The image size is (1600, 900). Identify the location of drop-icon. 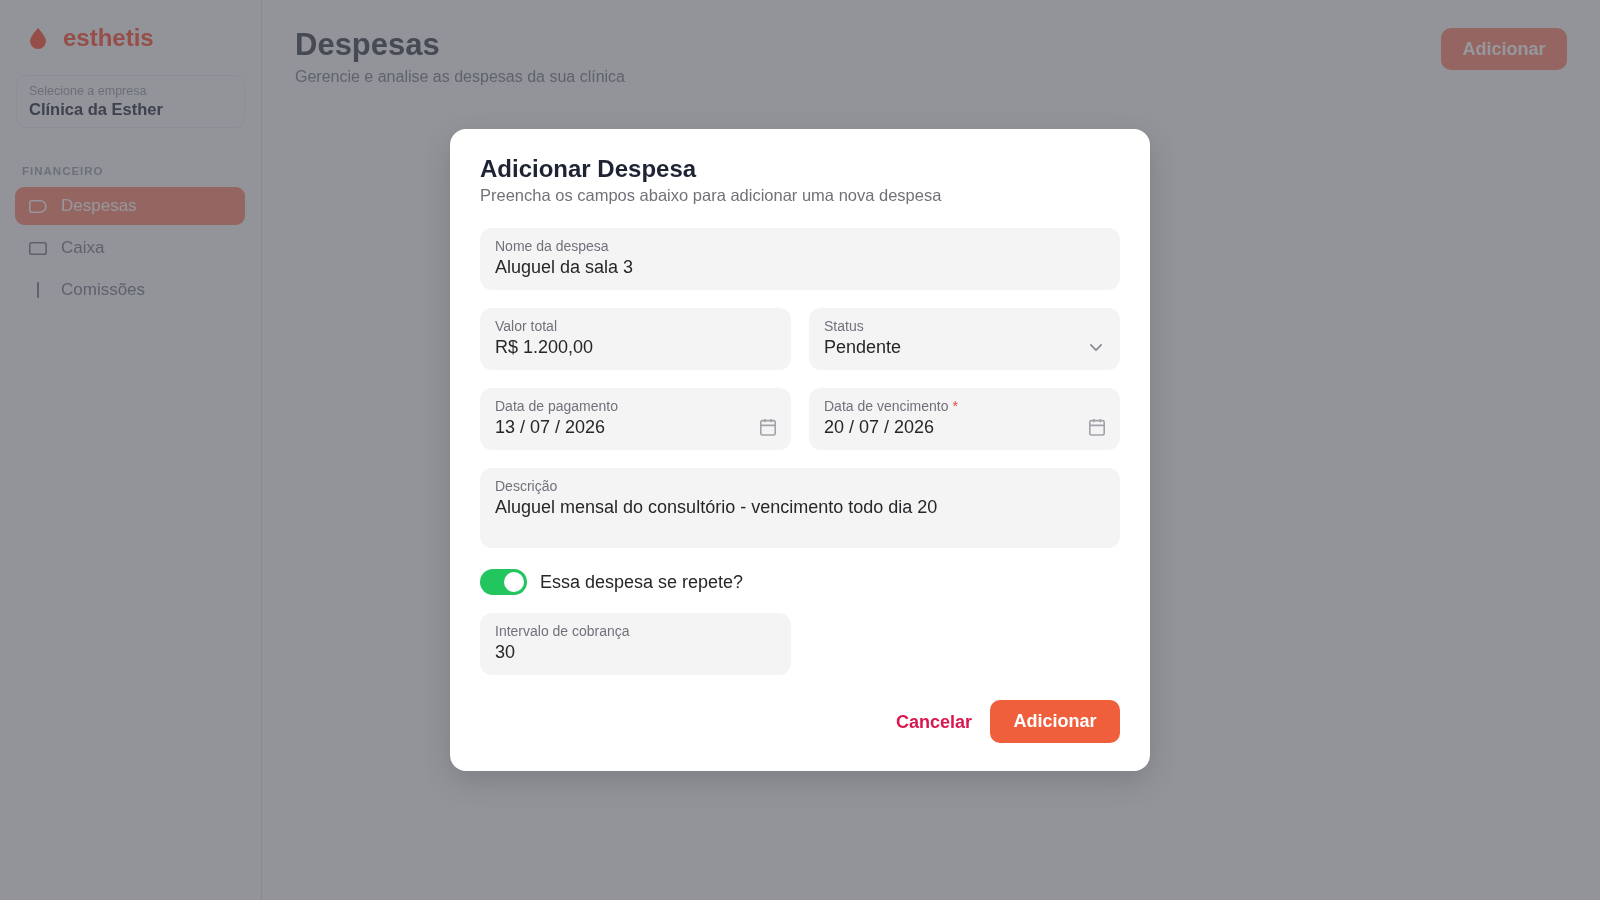
(38, 38).